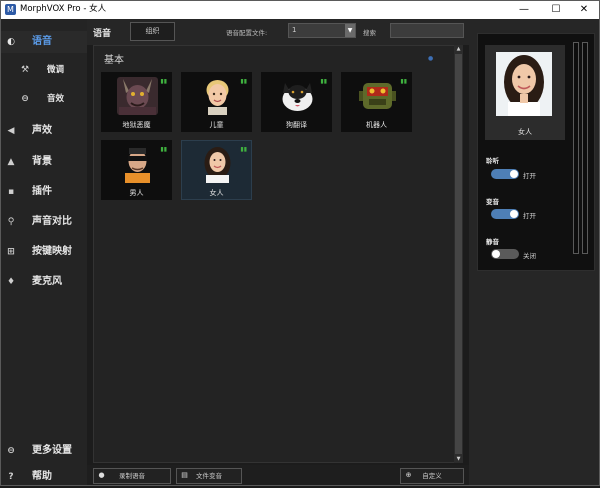 Image resolution: width=600 pixels, height=488 pixels. I want to click on scroll-down-icon: ▼, so click(458, 459).